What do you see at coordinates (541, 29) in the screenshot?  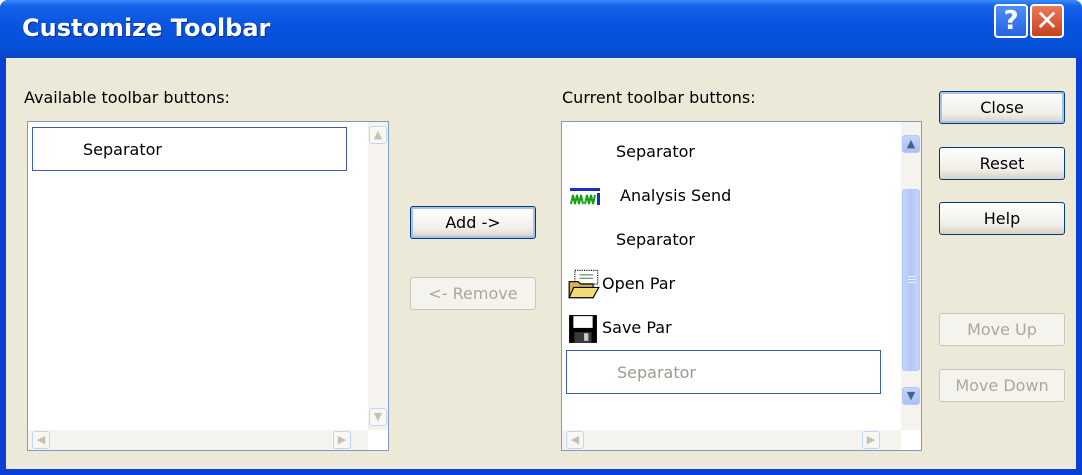 I see `title-bar: Customize Toolbar ? ✕` at bounding box center [541, 29].